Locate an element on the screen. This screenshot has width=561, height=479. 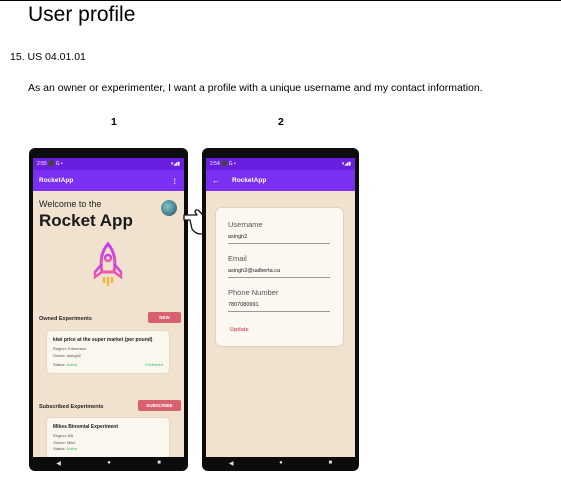
app-bar: ← RocketApp is located at coordinates (280, 180).